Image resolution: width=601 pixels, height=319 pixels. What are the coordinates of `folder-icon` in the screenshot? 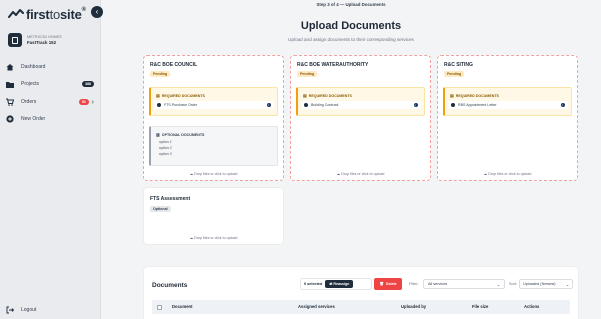 It's located at (10, 84).